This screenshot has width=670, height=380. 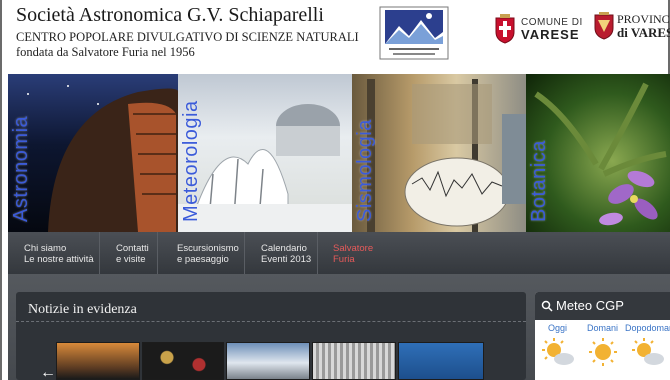 I want to click on menu-item-salvatore-furia: Salvatore Furia, so click(x=353, y=253).